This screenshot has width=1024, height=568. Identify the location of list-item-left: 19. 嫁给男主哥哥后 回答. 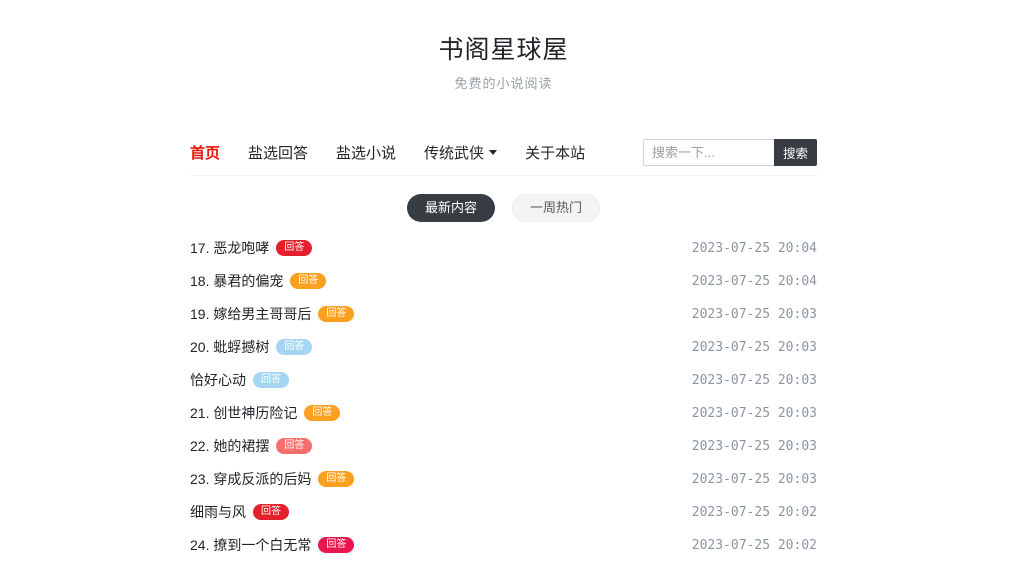
(272, 314).